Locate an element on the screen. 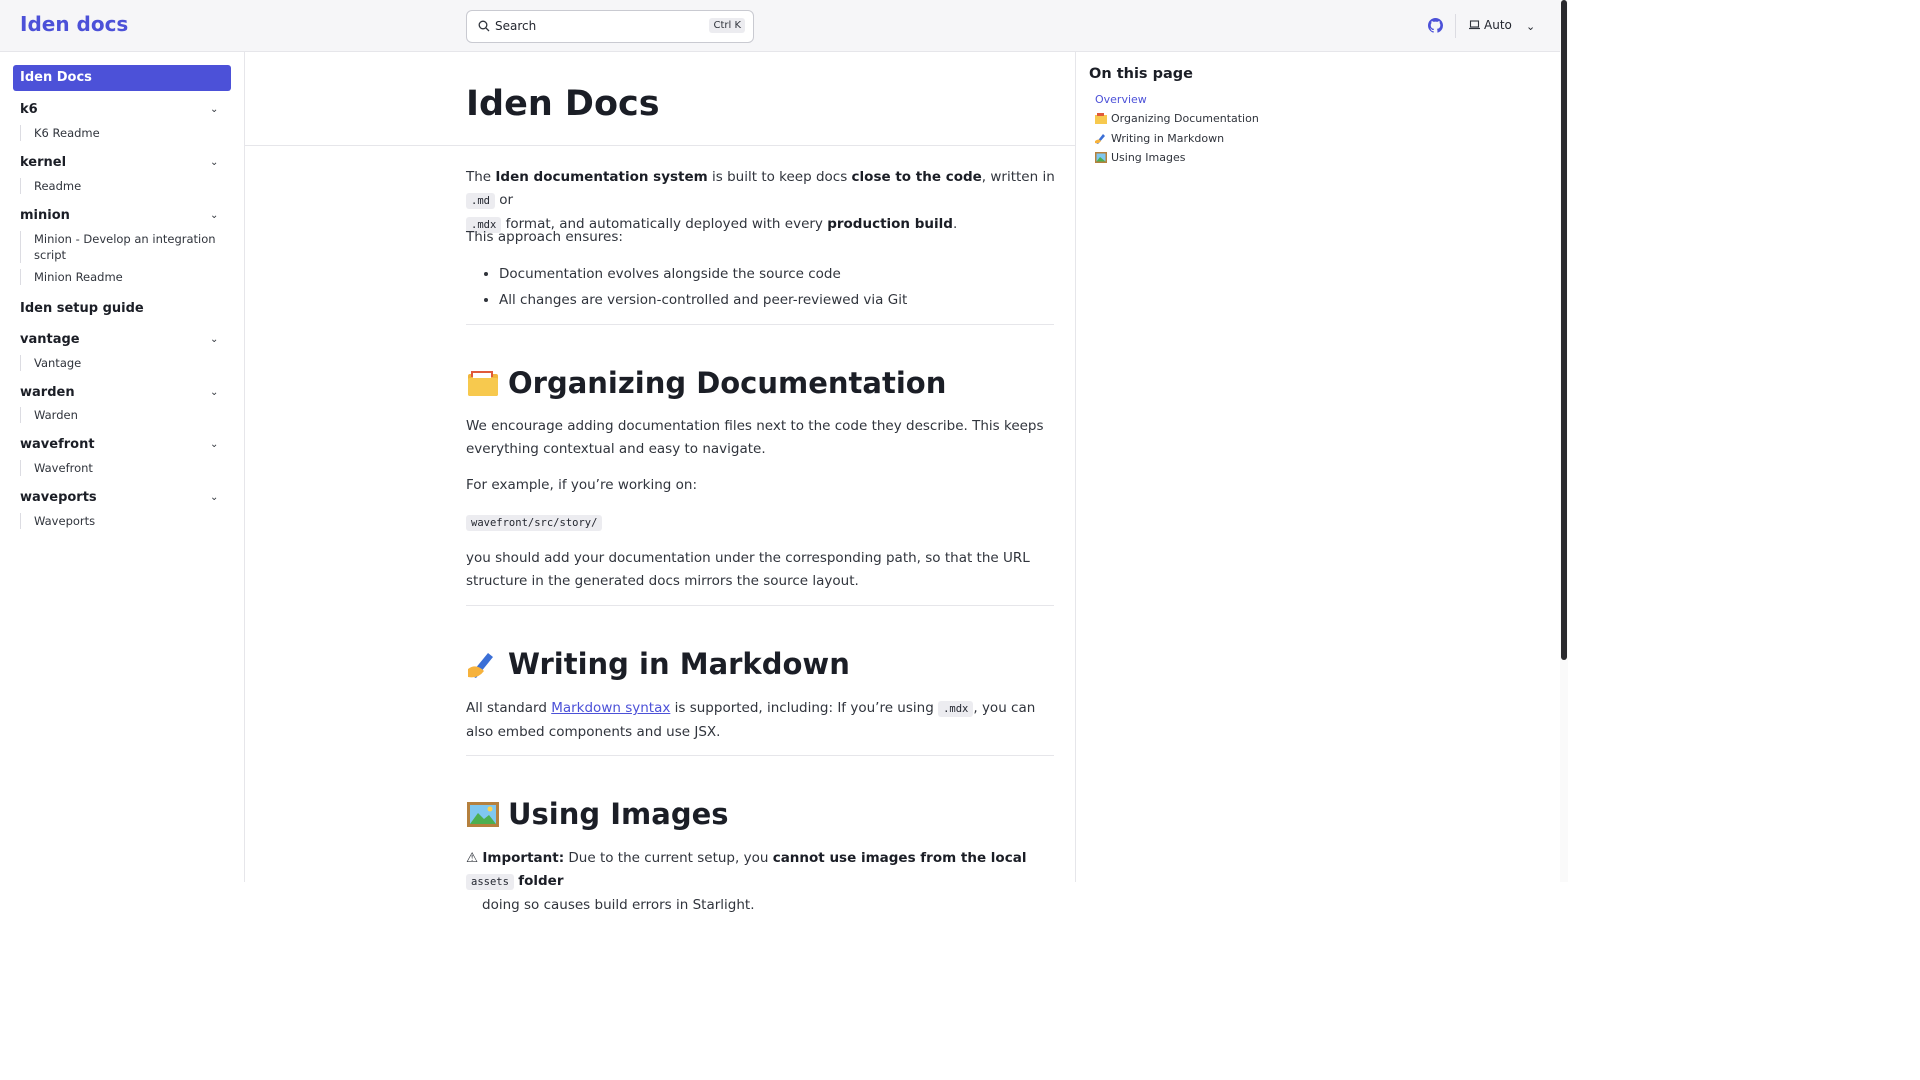 The width and height of the screenshot is (1920, 1080). sidebar-group-warden: warden is located at coordinates (47, 392).